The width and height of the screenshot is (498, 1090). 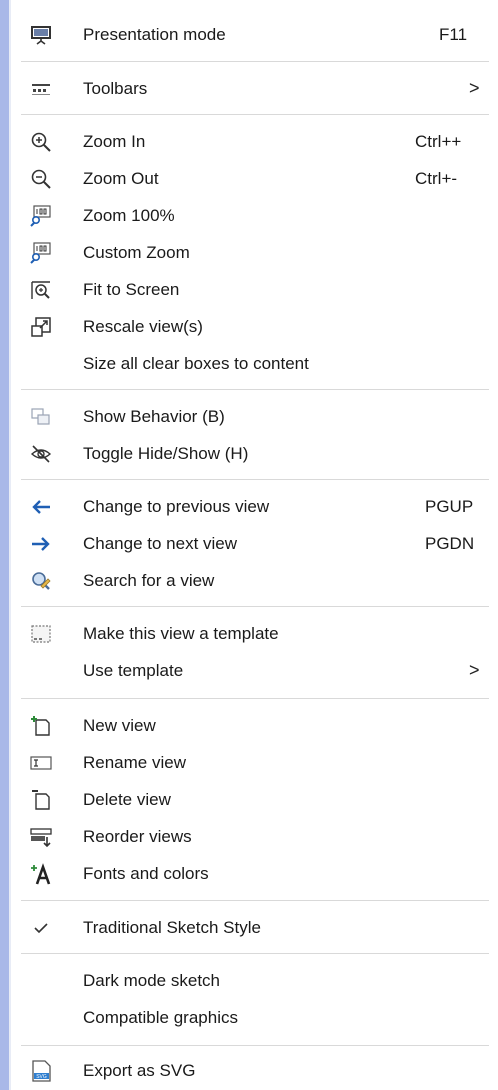 What do you see at coordinates (114, 141) in the screenshot?
I see `menu-item-label: Zoom In` at bounding box center [114, 141].